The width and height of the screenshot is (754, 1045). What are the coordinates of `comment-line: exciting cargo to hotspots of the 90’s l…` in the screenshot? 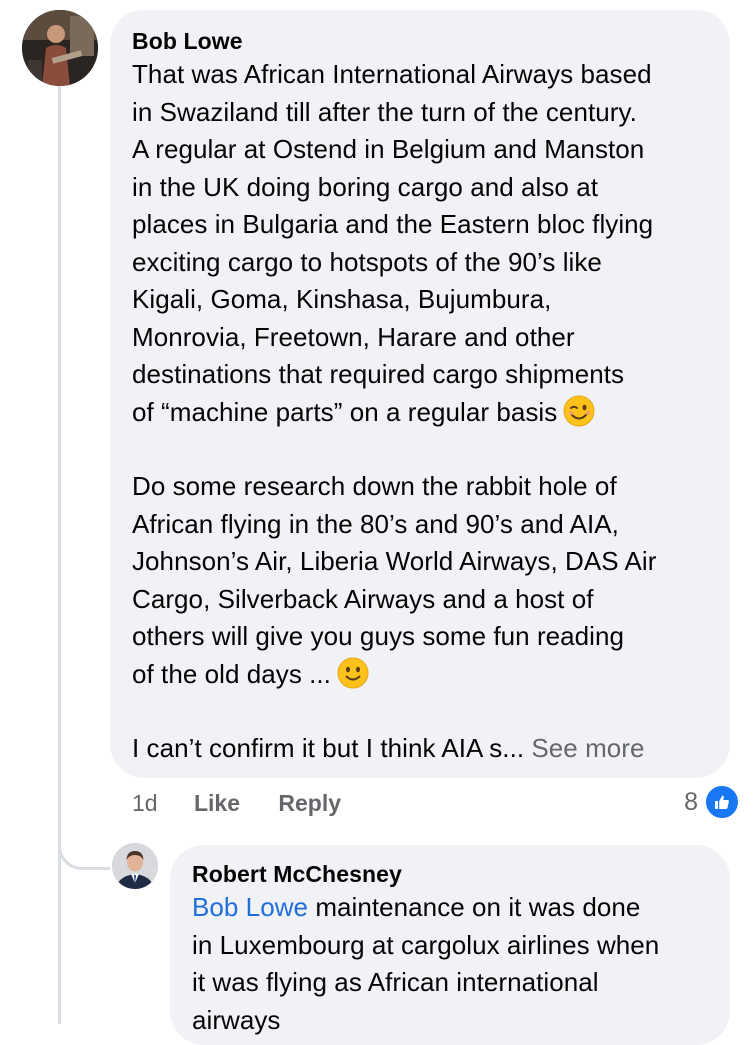 It's located at (367, 261).